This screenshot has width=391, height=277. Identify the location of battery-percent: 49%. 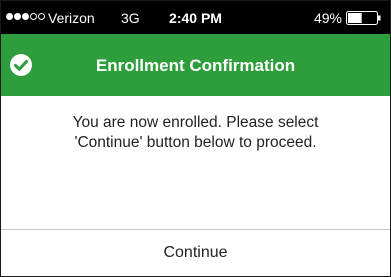
(327, 18).